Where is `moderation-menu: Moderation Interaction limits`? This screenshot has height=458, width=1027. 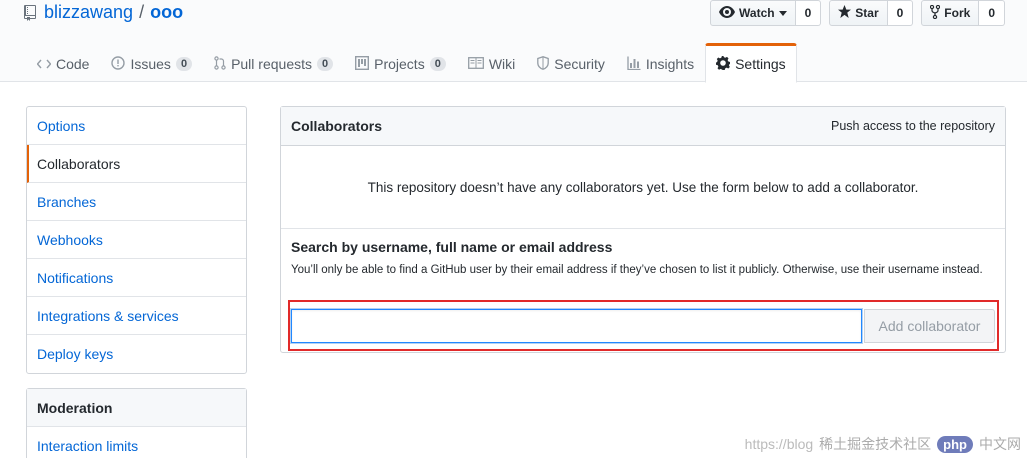
moderation-menu: Moderation Interaction limits is located at coordinates (136, 423).